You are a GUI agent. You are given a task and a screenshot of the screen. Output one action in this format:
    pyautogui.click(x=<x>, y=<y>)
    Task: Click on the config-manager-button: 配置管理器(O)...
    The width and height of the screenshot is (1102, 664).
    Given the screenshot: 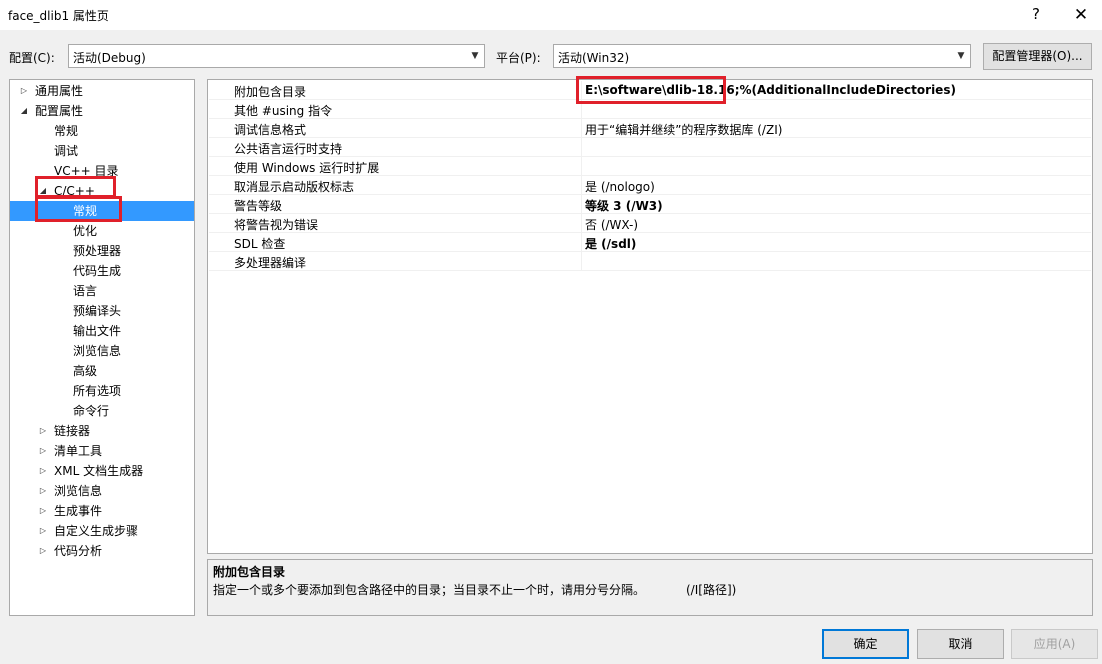 What is the action you would take?
    pyautogui.click(x=1037, y=56)
    